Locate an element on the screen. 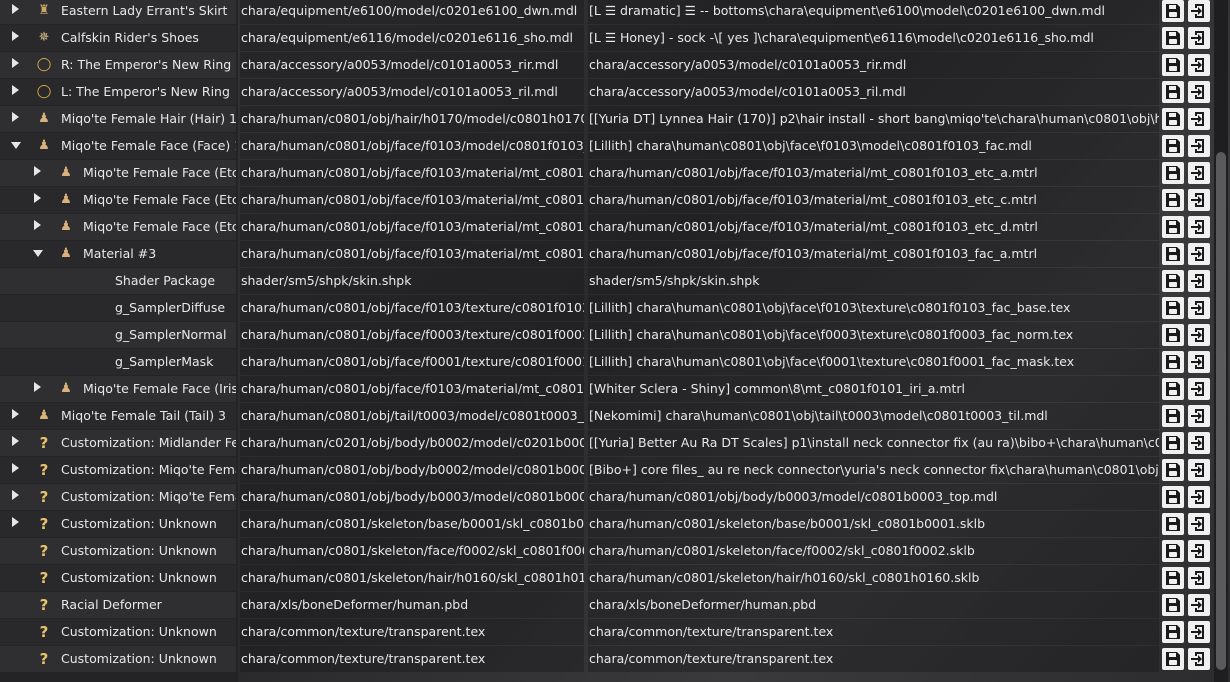 This screenshot has height=682, width=1230. actual-path-cell: shader/sm5/shpk/skin.shpk is located at coordinates (873, 281).